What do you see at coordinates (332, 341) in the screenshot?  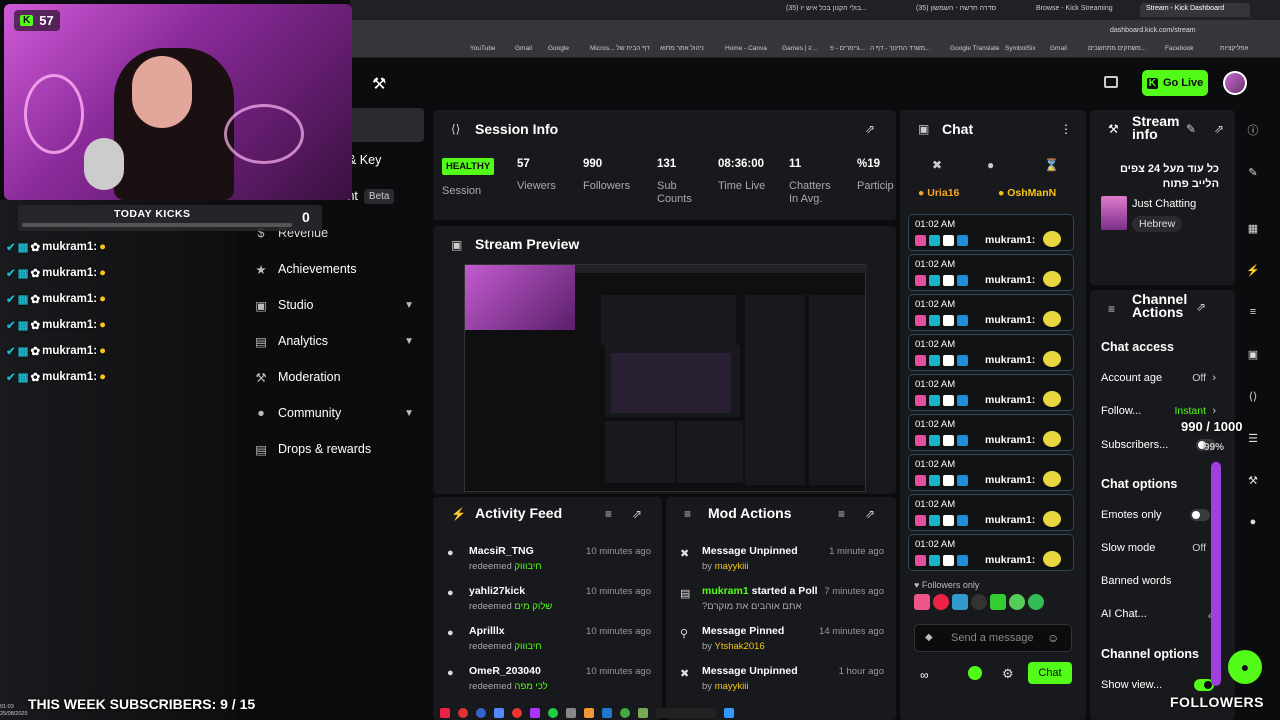 I see `sidebar-item-analytics: ▤ Analytics ▼` at bounding box center [332, 341].